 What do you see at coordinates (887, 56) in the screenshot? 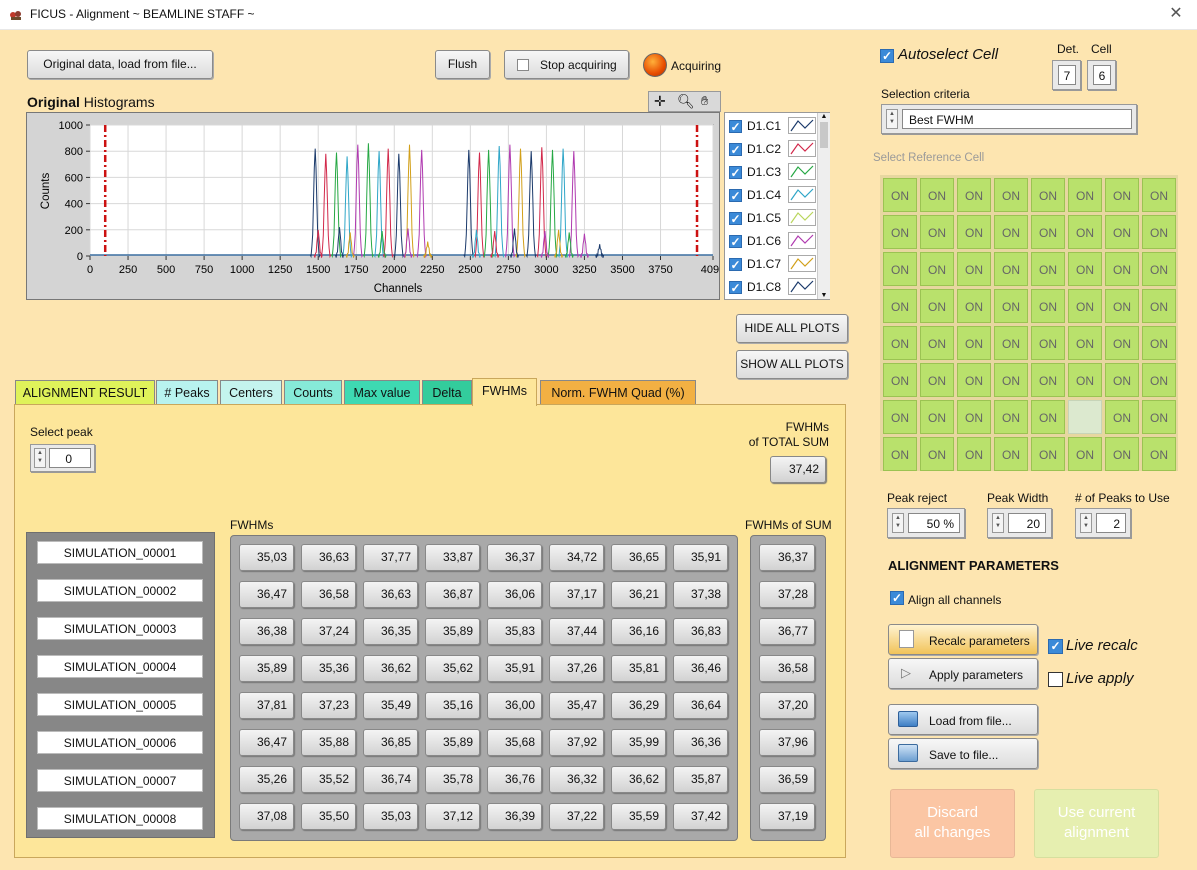
I see `autoselect-checkbox` at bounding box center [887, 56].